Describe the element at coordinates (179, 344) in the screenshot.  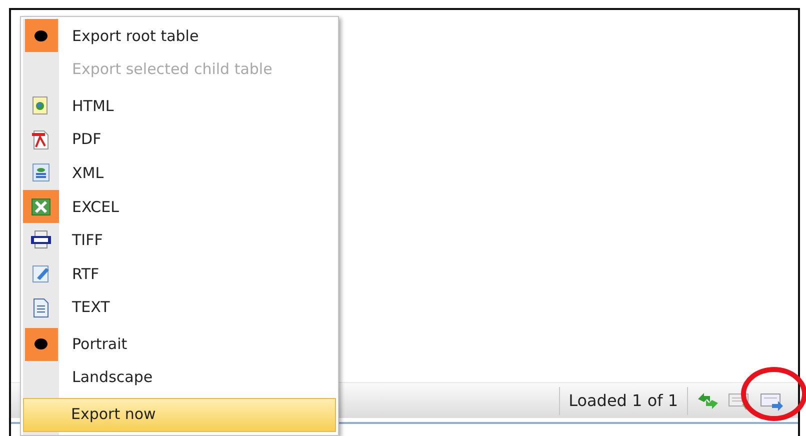
I see `radio-menu-item: Portrait` at that location.